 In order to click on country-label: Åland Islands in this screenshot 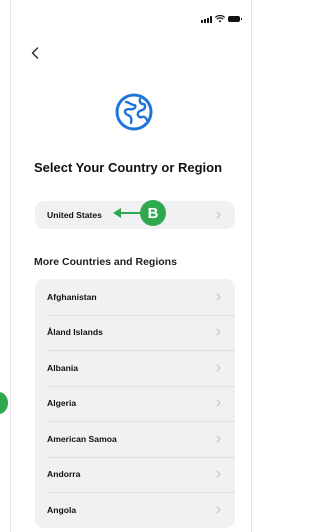, I will do `click(75, 332)`.